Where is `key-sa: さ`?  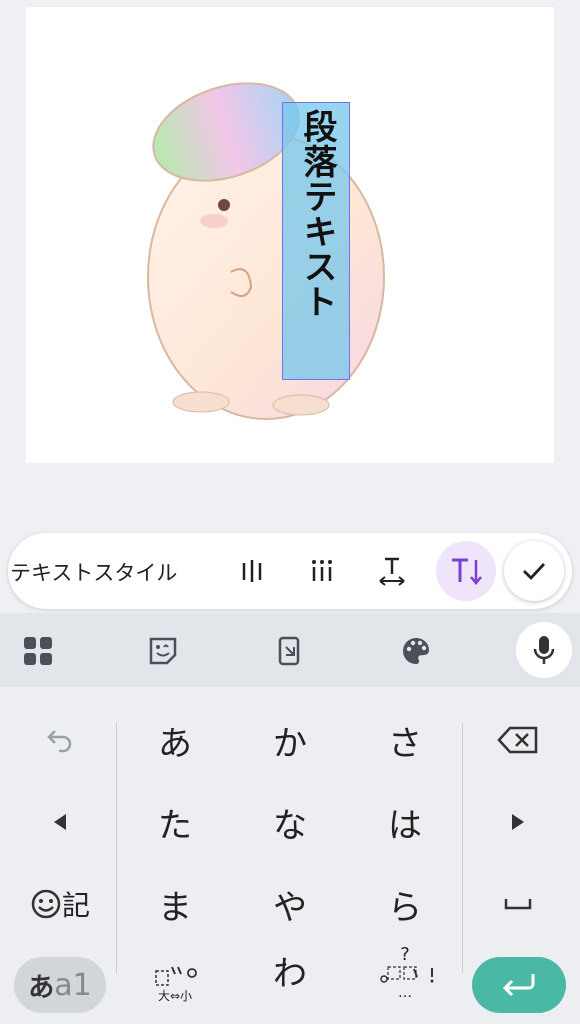
key-sa: さ is located at coordinates (405, 740).